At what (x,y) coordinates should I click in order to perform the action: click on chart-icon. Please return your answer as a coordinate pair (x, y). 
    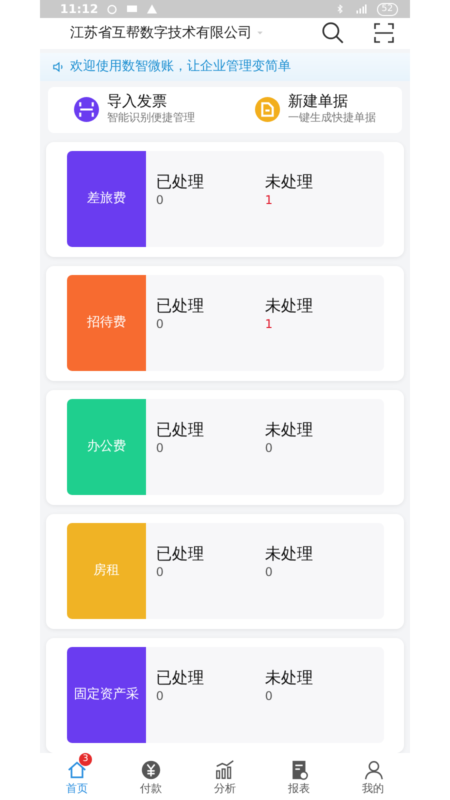
    Looking at the image, I should click on (225, 770).